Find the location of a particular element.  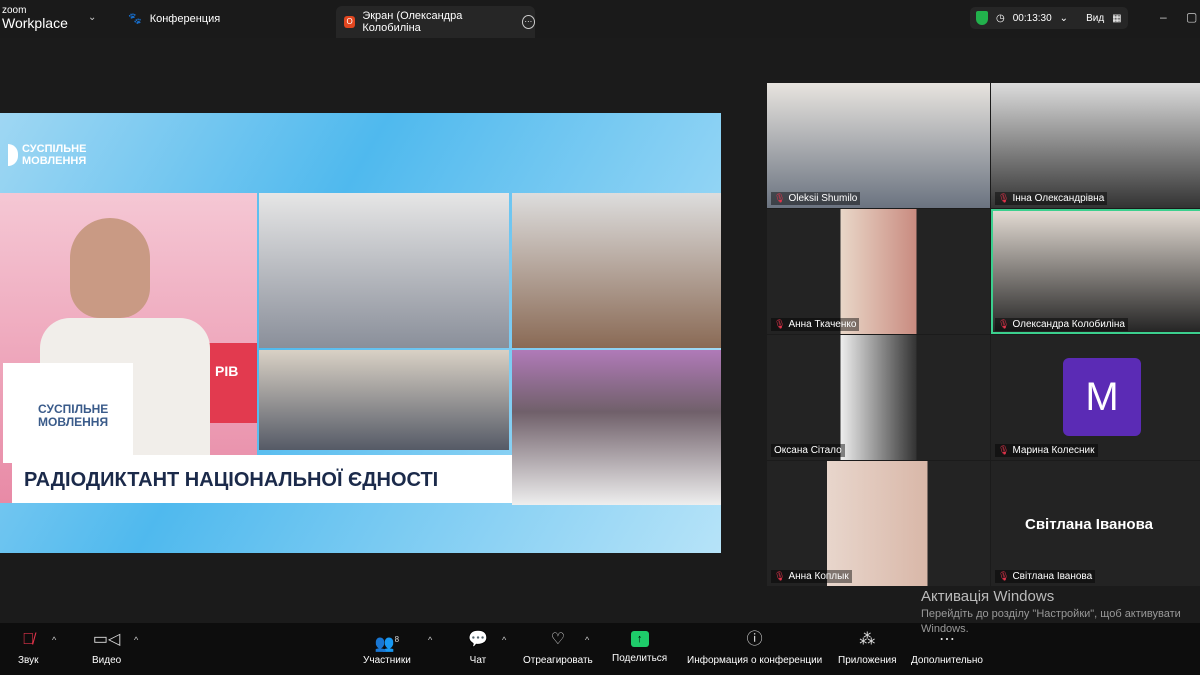

chat-button: 💬 Чат is located at coordinates (478, 648).